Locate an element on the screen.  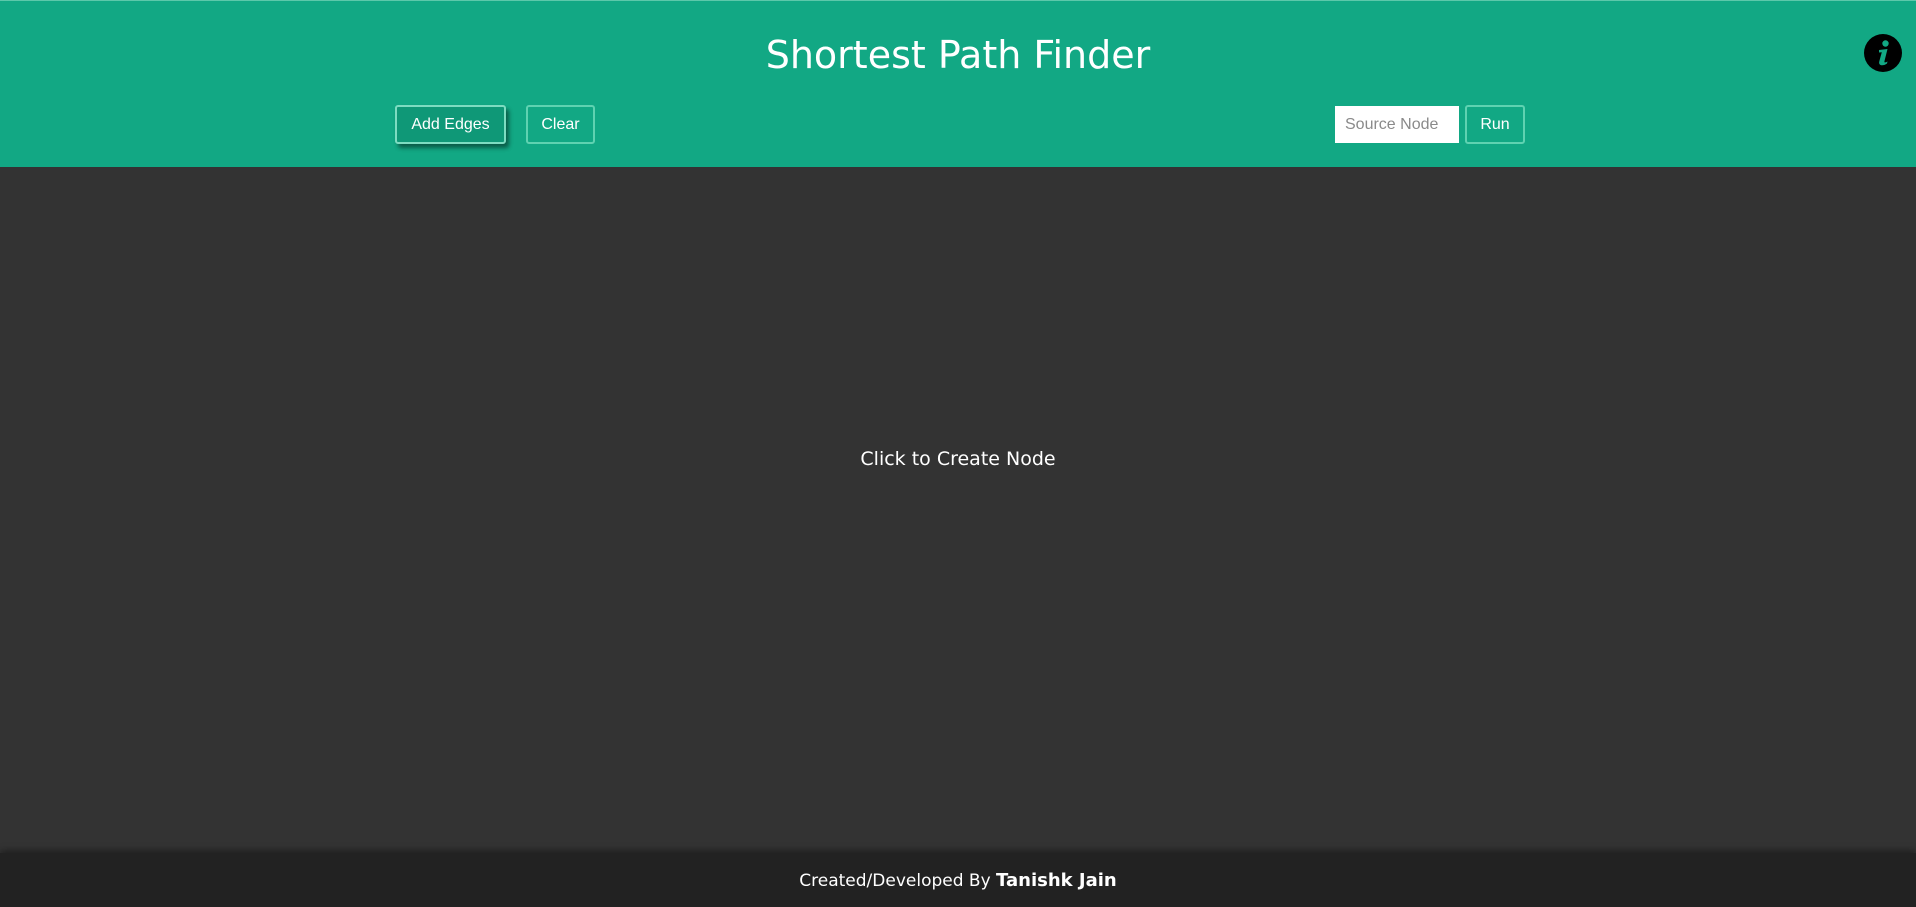
info-icon is located at coordinates (1883, 53).